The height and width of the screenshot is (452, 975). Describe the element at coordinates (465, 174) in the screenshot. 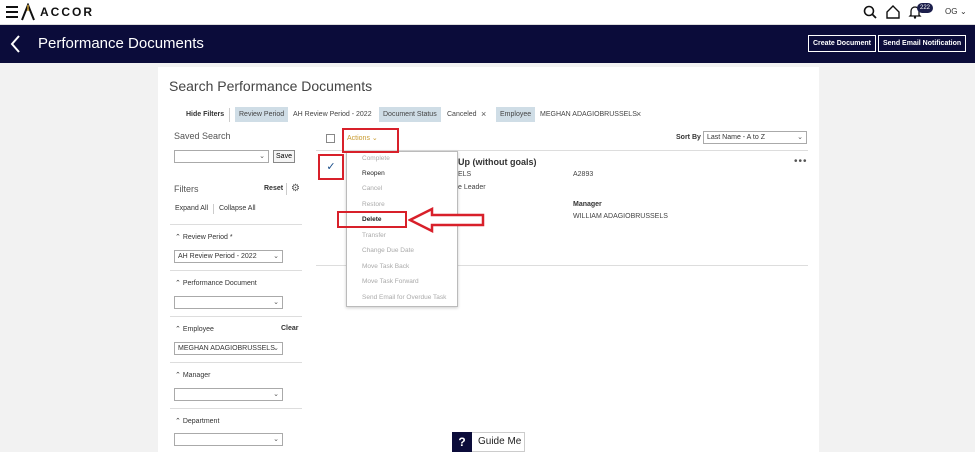

I see `document-employee: ELS` at that location.